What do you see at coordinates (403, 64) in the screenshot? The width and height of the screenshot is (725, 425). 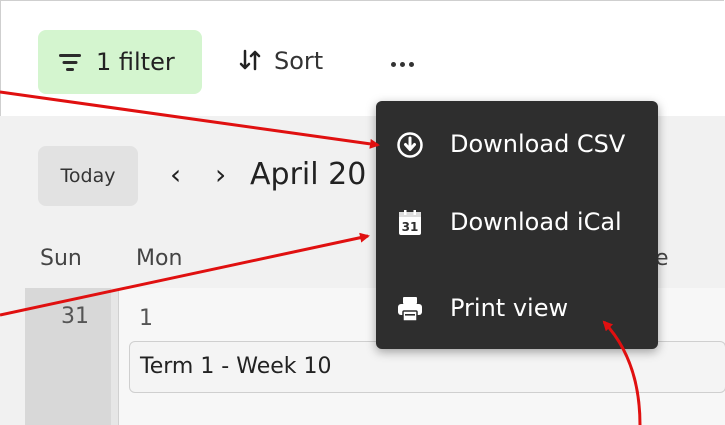 I see `more-options-button` at bounding box center [403, 64].